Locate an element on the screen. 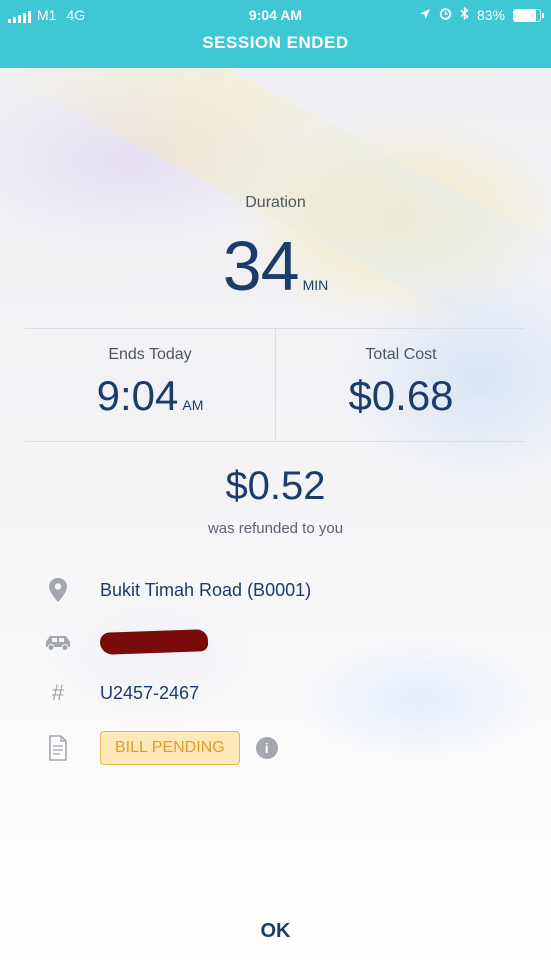  session-id-text: U2457-2467 is located at coordinates (150, 692).